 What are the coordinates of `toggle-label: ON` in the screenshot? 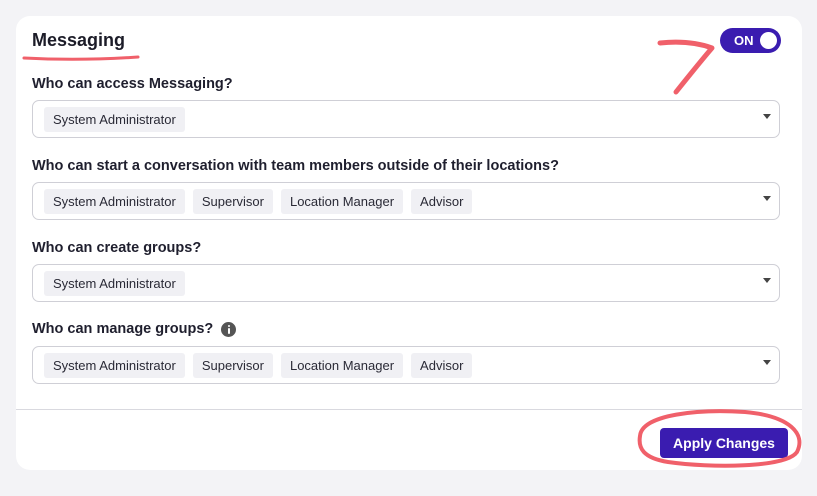 It's located at (744, 40).